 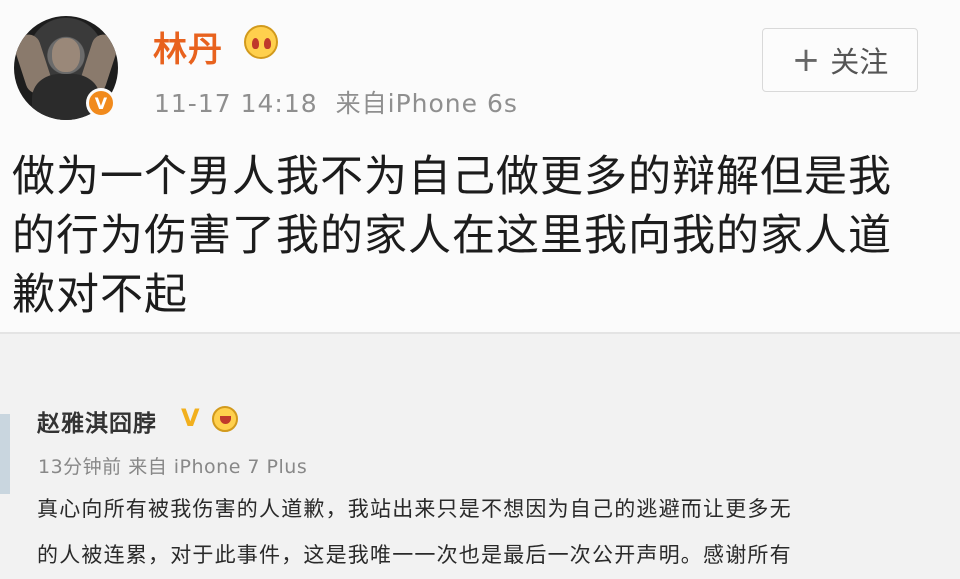 What do you see at coordinates (173, 467) in the screenshot?
I see `post-meta: 13分钟前 来自 iPhone 7 Plus` at bounding box center [173, 467].